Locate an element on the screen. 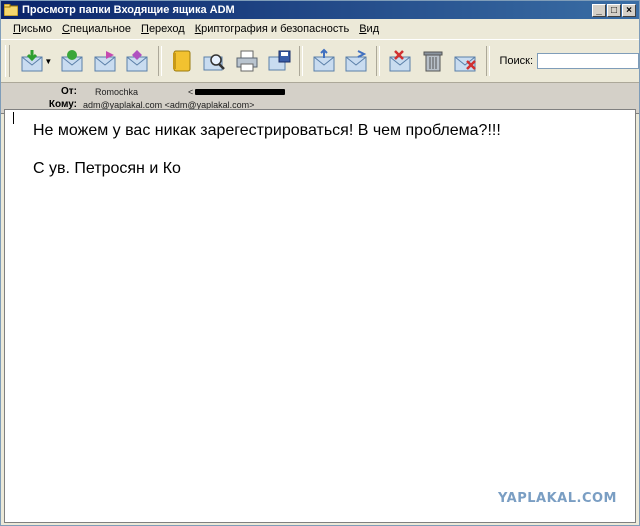  search-input is located at coordinates (588, 61).